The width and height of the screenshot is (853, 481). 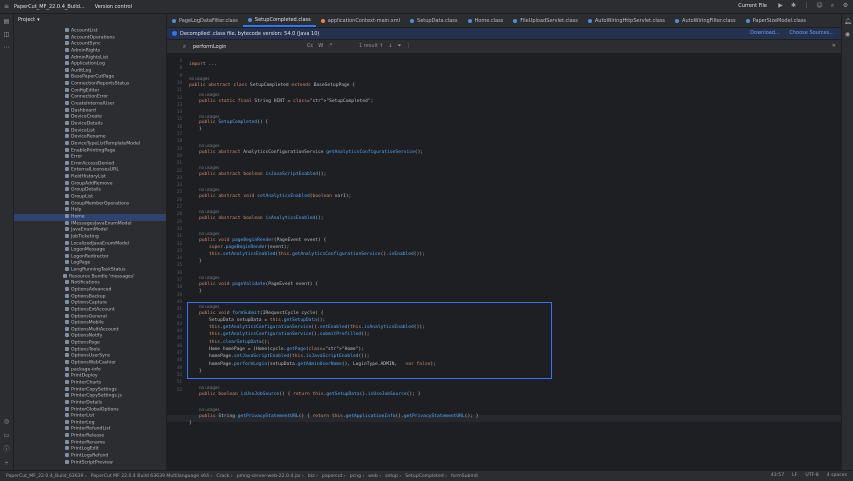 I want to click on project-tree-item: GroupDetails, so click(x=90, y=190).